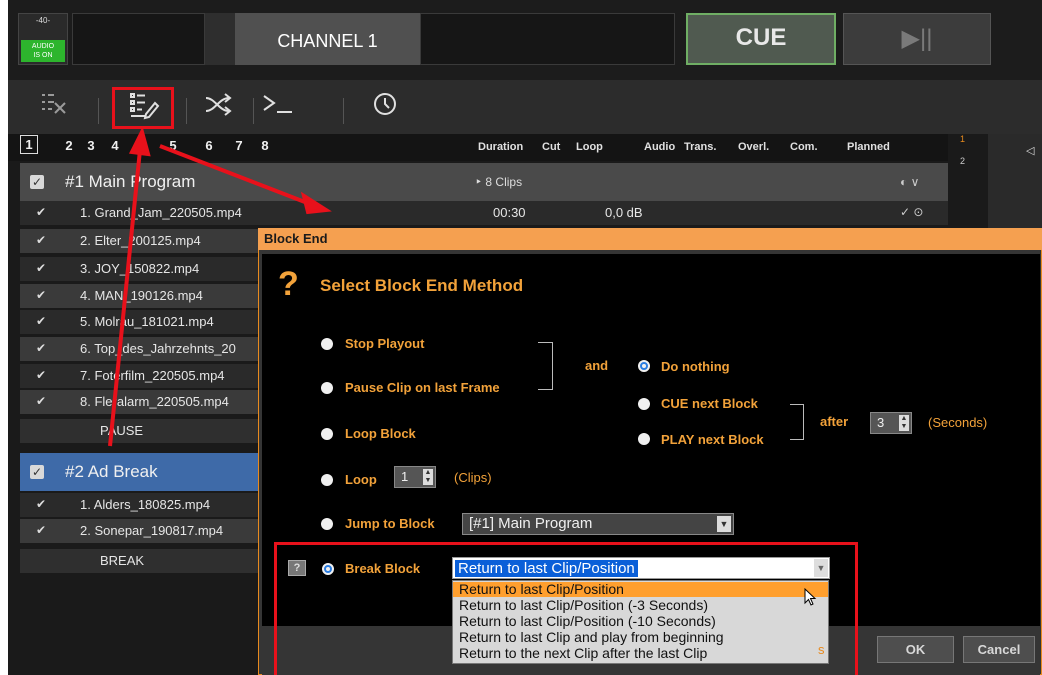  I want to click on tab-page-5: 5, so click(173, 145).